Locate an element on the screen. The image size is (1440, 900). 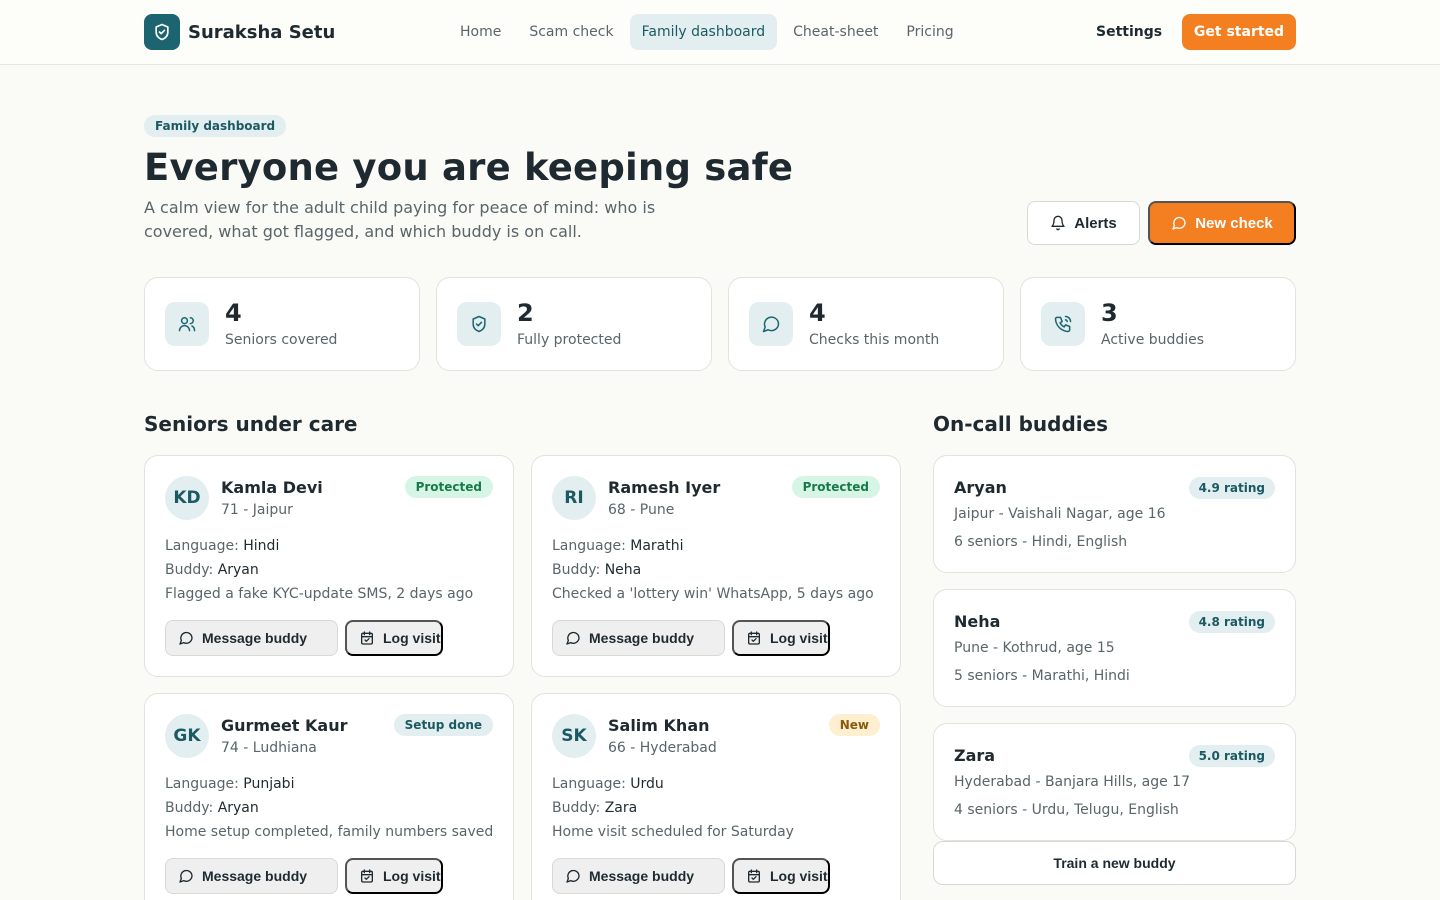
phone-icon is located at coordinates (1063, 324).